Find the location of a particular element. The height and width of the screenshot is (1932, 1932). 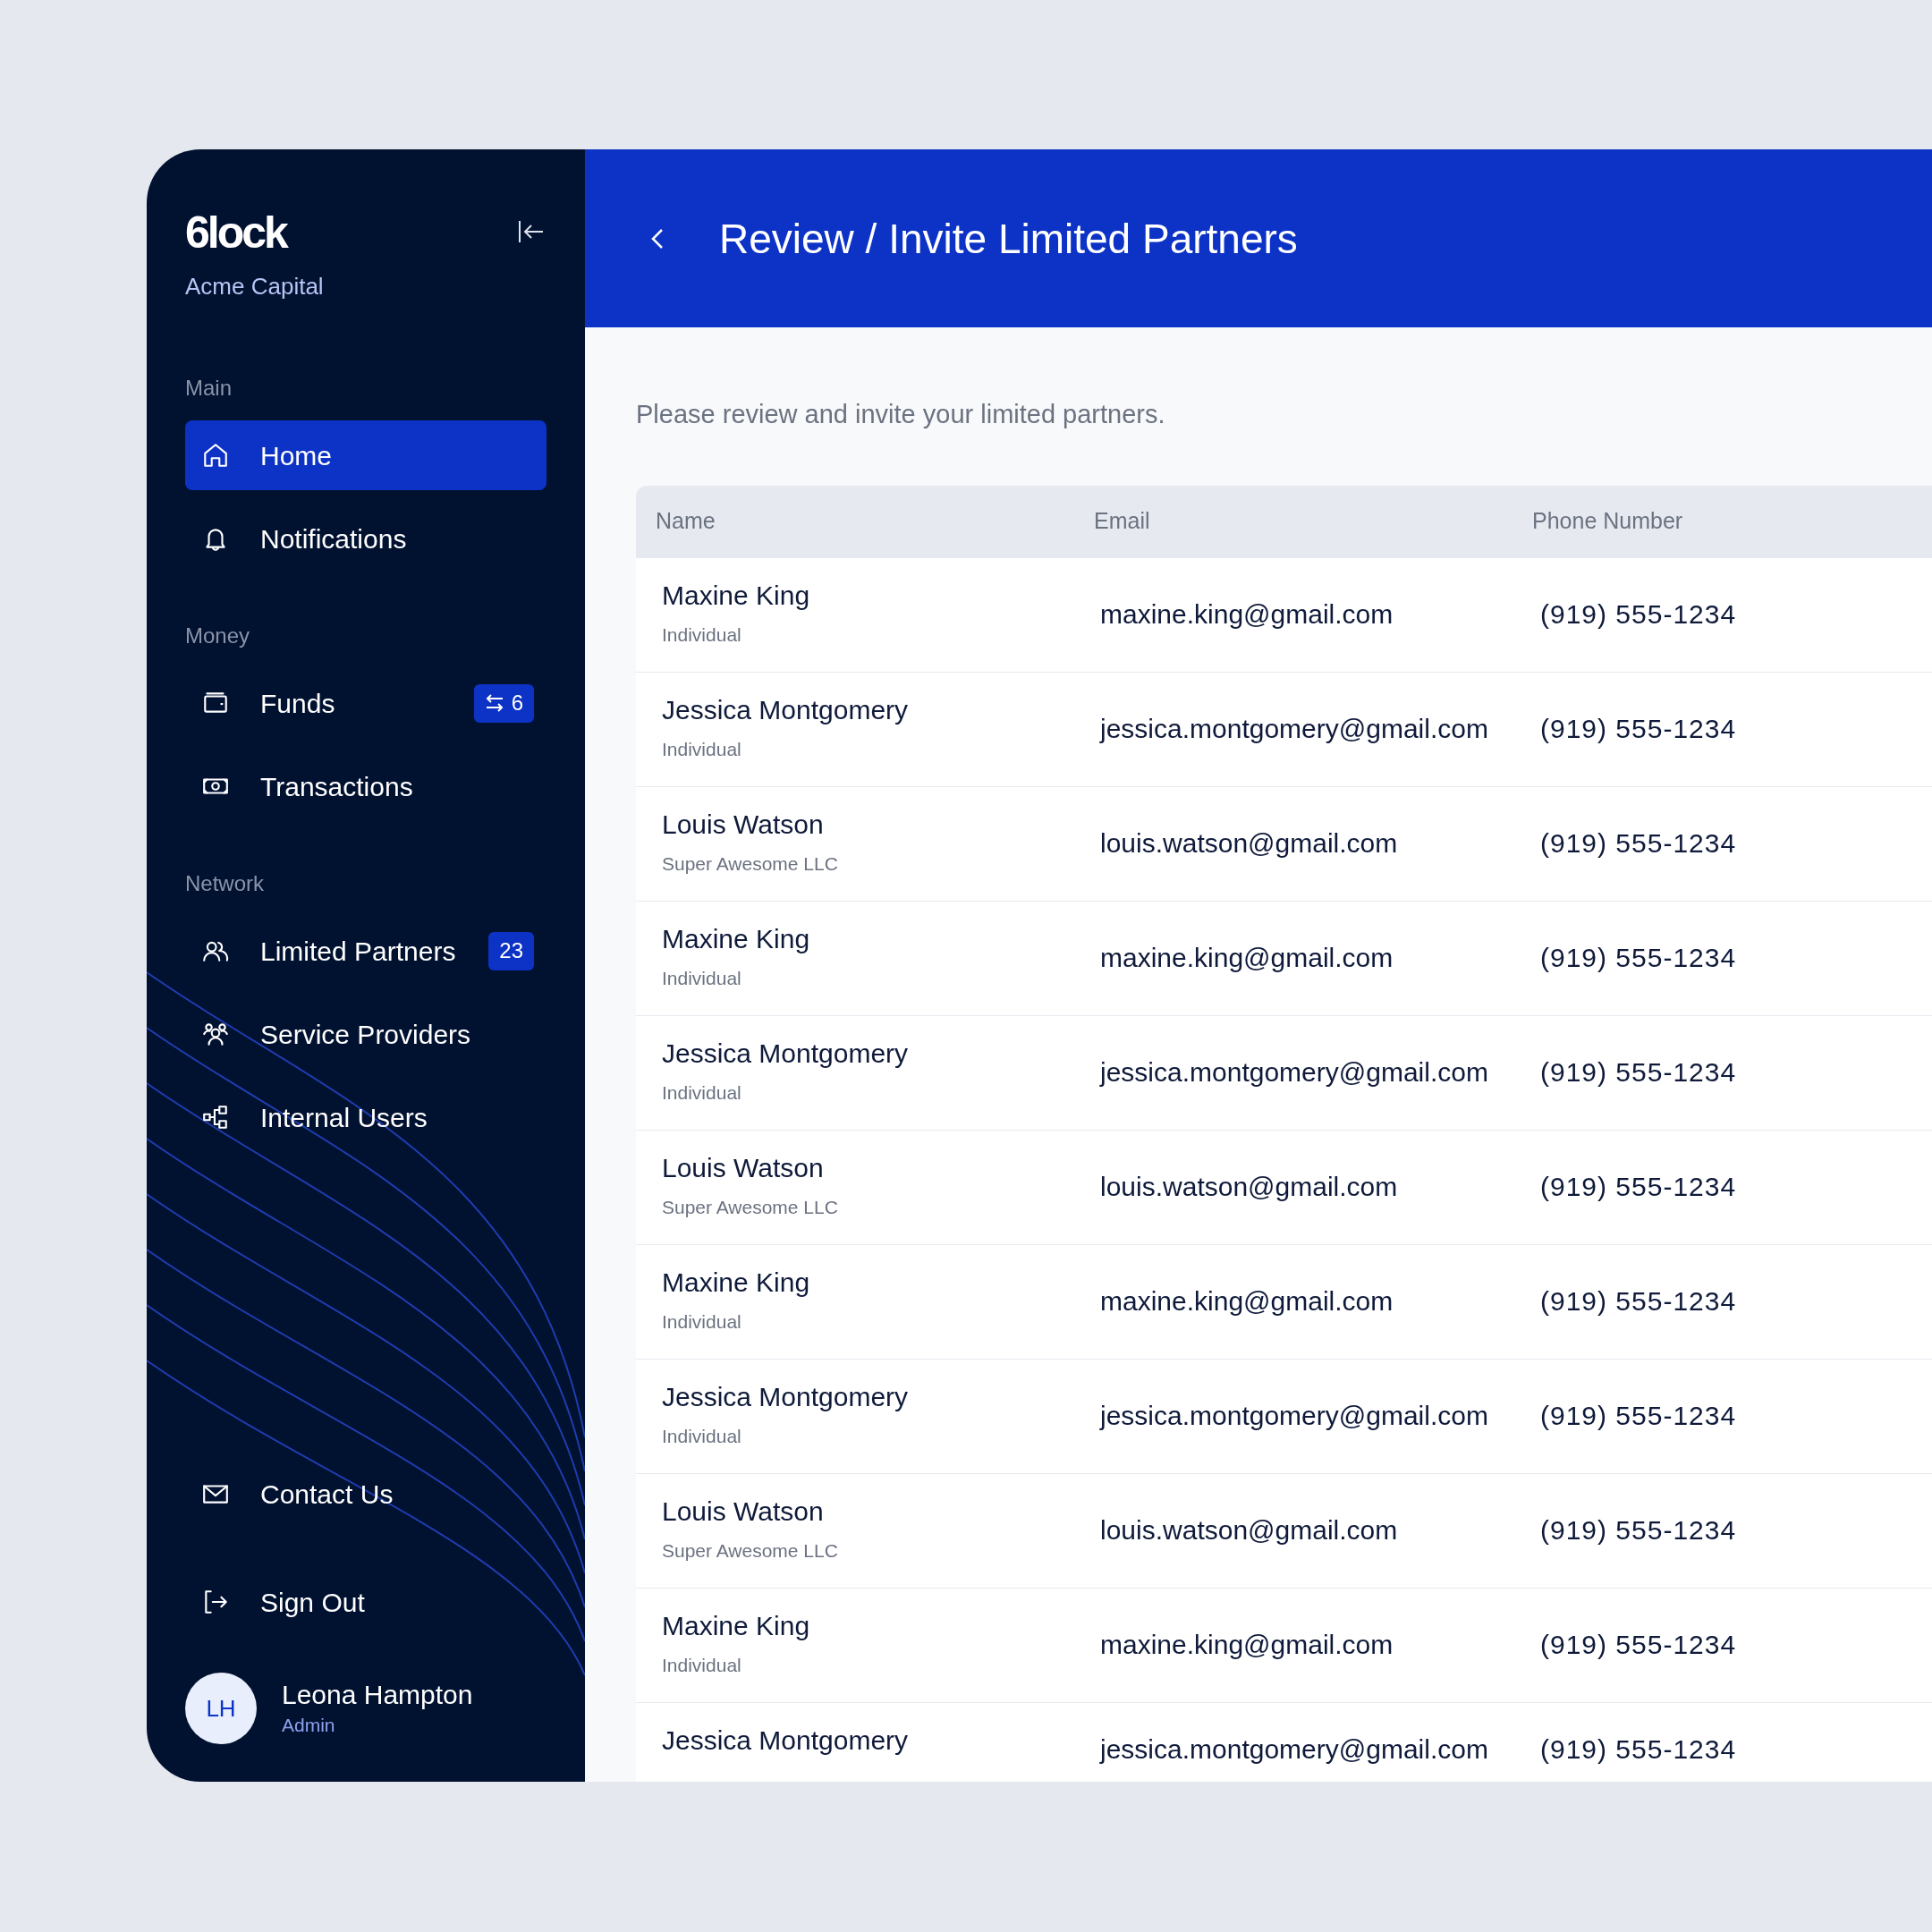

intro-text: Please review and invite your limited partners. is located at coordinates (901, 414).